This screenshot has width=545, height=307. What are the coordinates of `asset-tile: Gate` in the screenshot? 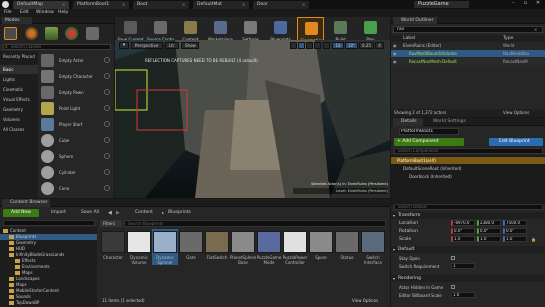 It's located at (191, 247).